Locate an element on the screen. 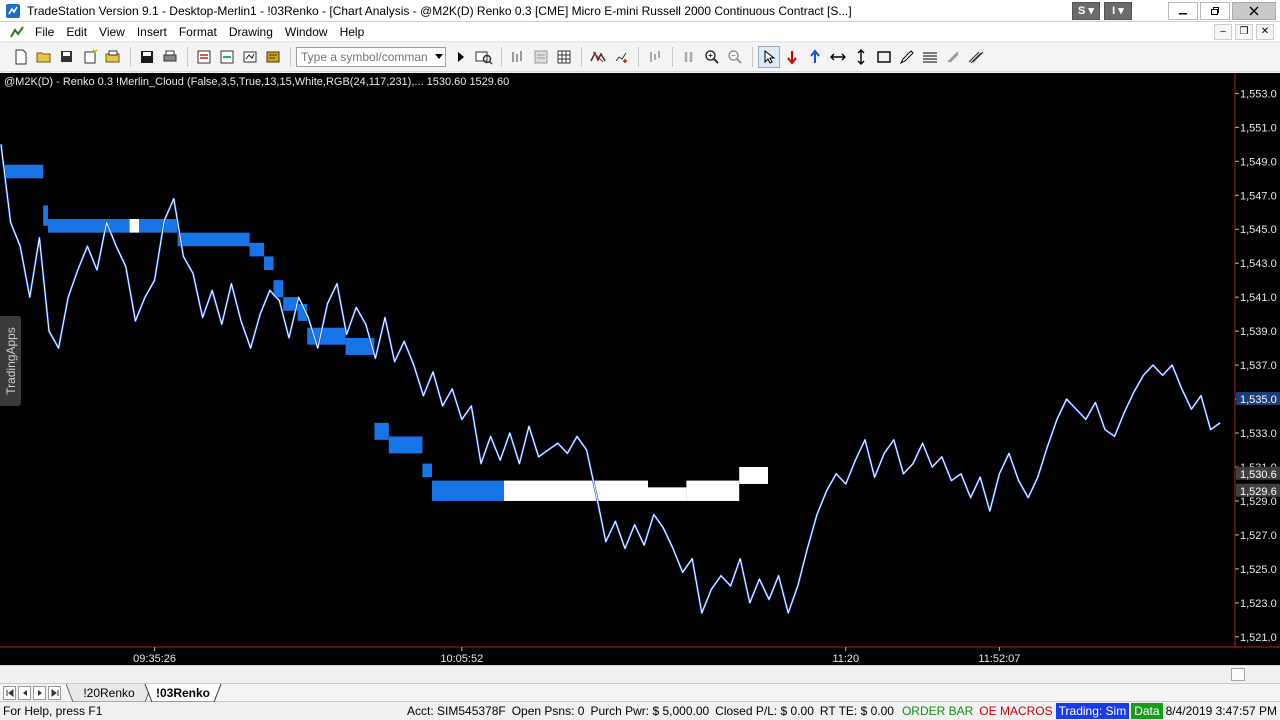 The image size is (1280, 720). account-status: Acct: SIM545378F is located at coordinates (456, 711).